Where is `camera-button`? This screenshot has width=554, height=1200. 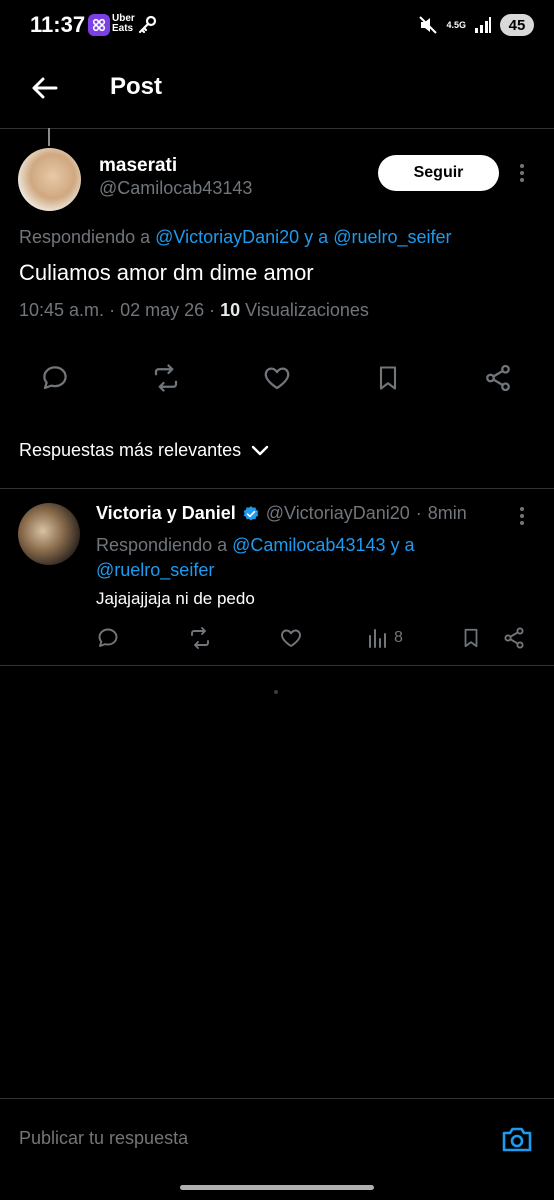 camera-button is located at coordinates (517, 1139).